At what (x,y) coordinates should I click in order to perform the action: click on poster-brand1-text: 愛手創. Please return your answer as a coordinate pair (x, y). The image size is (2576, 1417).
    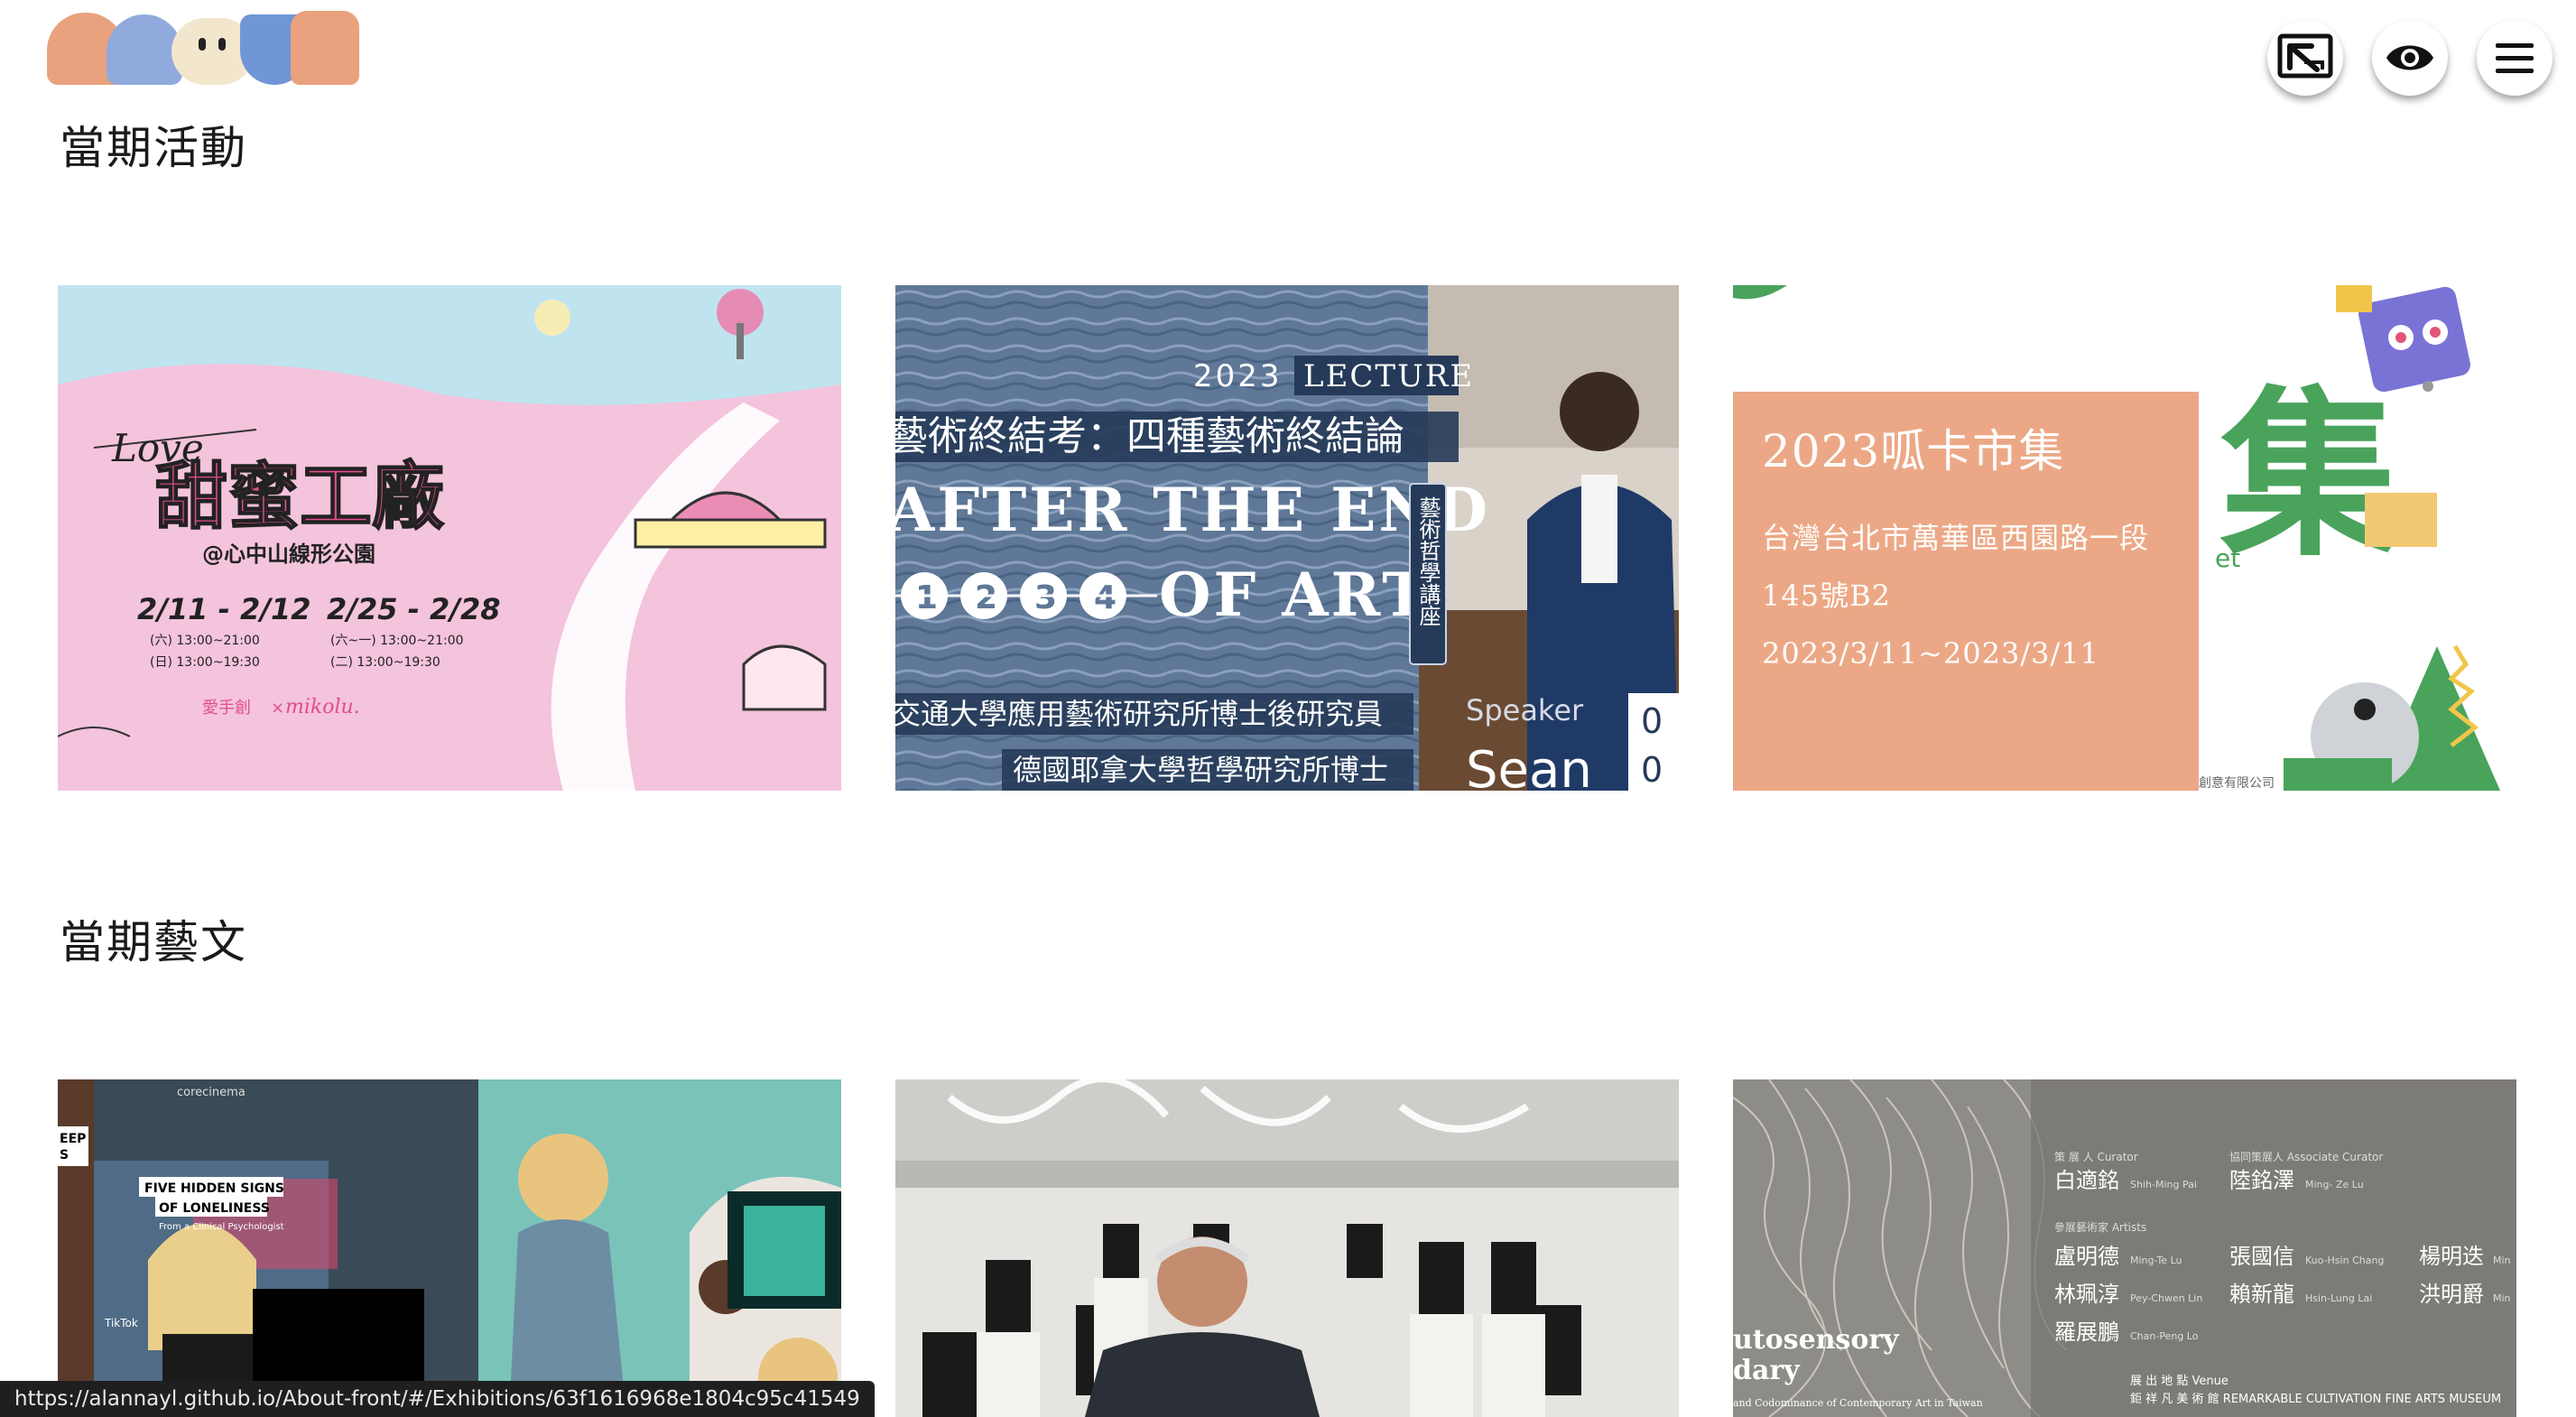
    Looking at the image, I should click on (226, 708).